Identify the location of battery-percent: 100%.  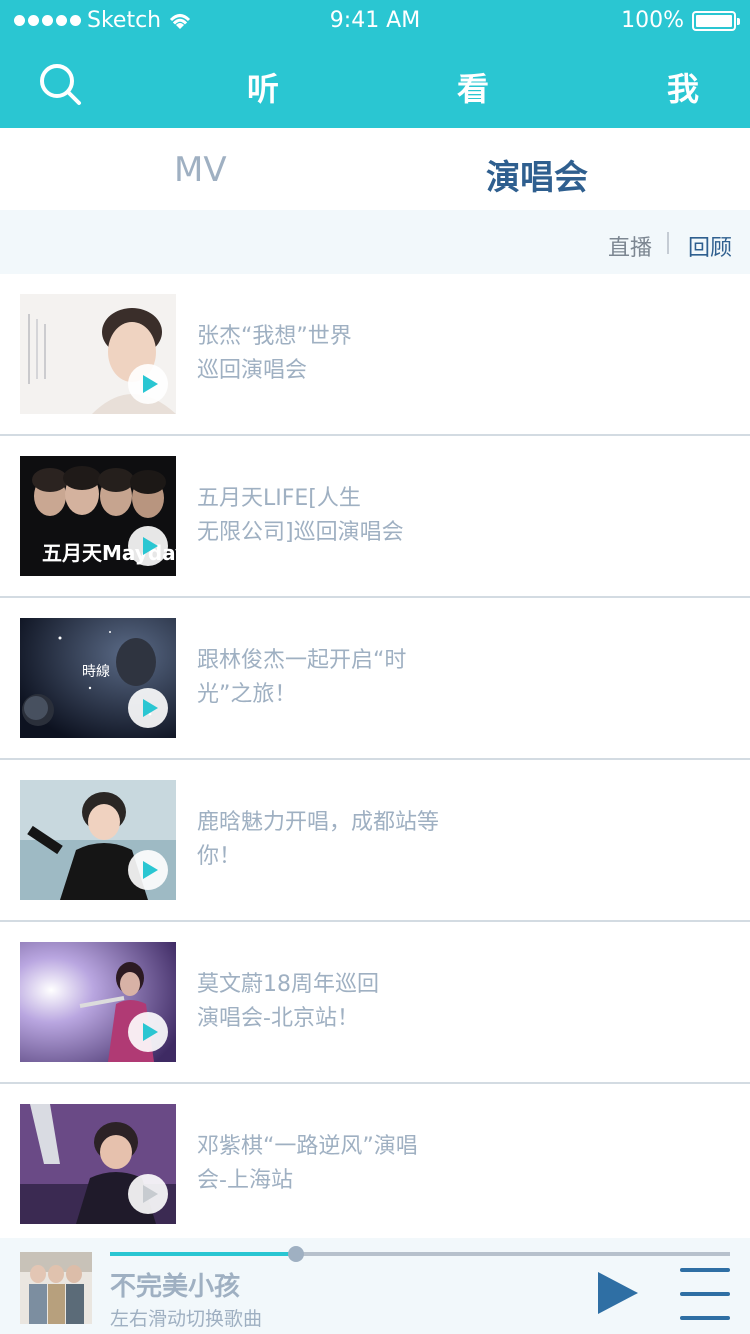
(652, 20).